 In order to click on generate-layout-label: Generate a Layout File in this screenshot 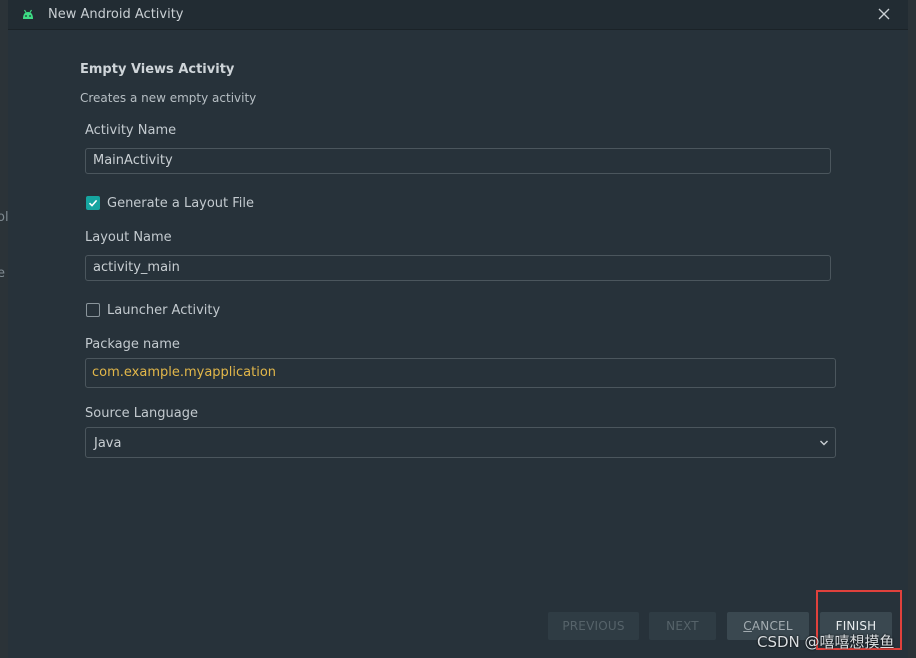, I will do `click(181, 203)`.